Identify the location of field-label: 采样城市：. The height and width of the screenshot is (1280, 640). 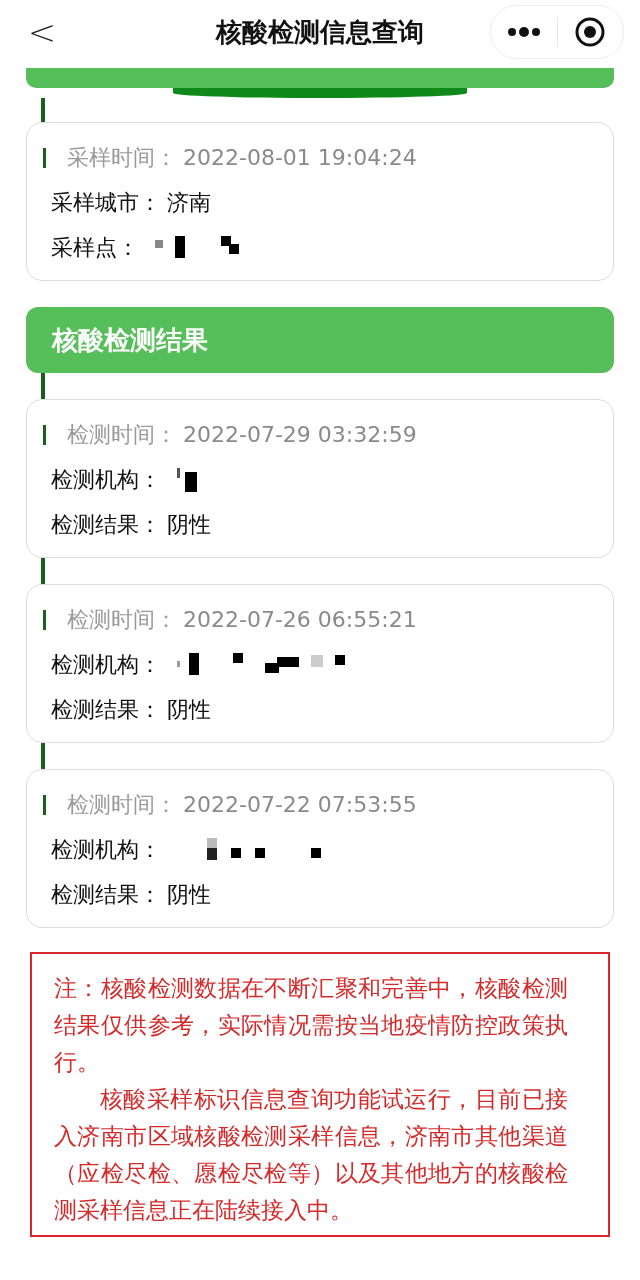
(106, 202).